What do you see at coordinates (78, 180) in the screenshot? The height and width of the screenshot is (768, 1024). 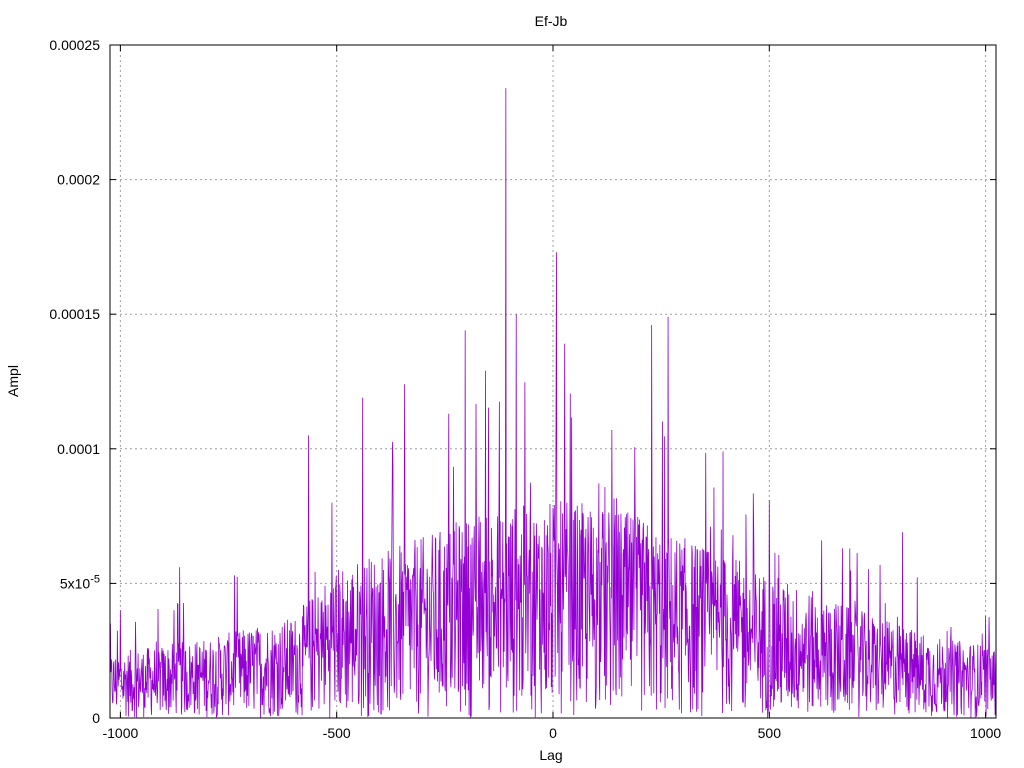 I see `y-tick-label: 0.0002` at bounding box center [78, 180].